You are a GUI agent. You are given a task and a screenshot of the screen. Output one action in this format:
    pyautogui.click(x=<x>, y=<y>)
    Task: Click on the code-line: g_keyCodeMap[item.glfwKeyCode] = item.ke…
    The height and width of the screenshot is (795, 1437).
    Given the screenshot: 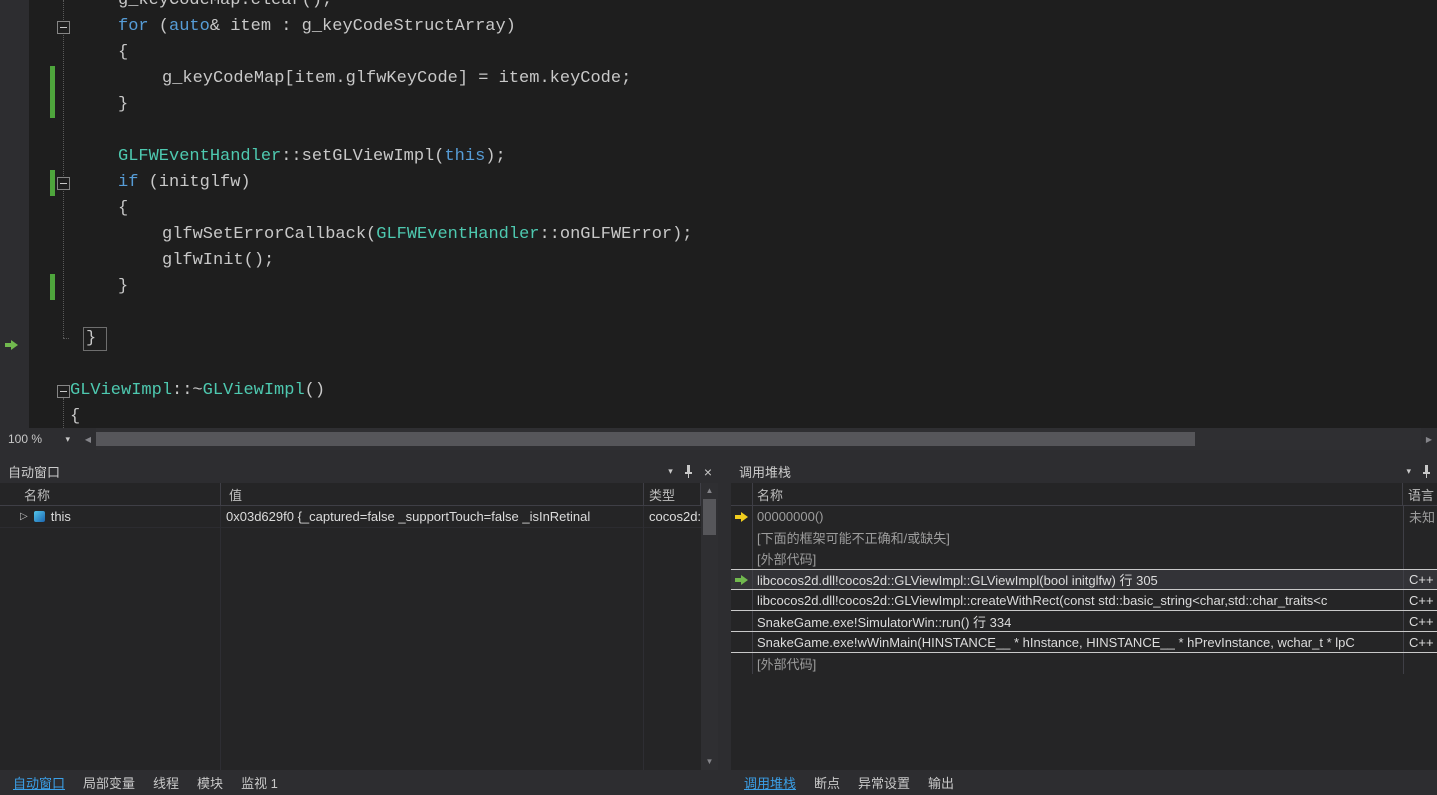 What is the action you would take?
    pyautogui.click(x=718, y=79)
    